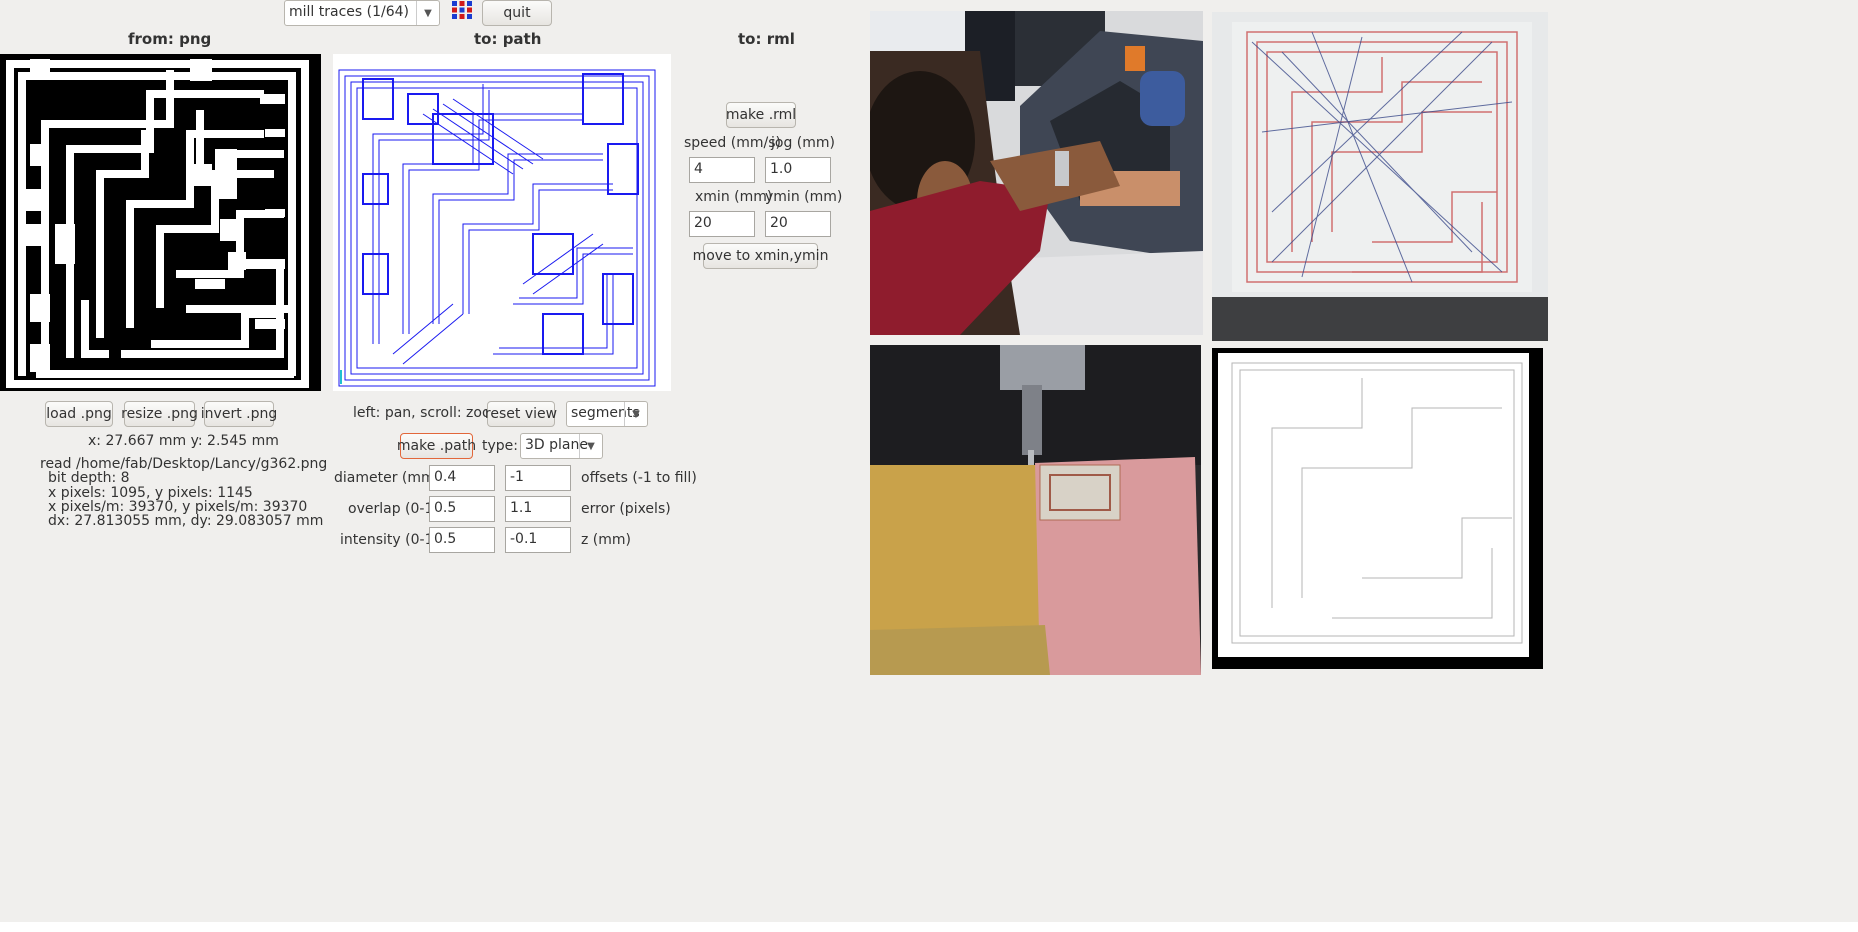 The image size is (1858, 932). Describe the element at coordinates (1377, 508) in the screenshot. I see `photo-outline-render` at that location.